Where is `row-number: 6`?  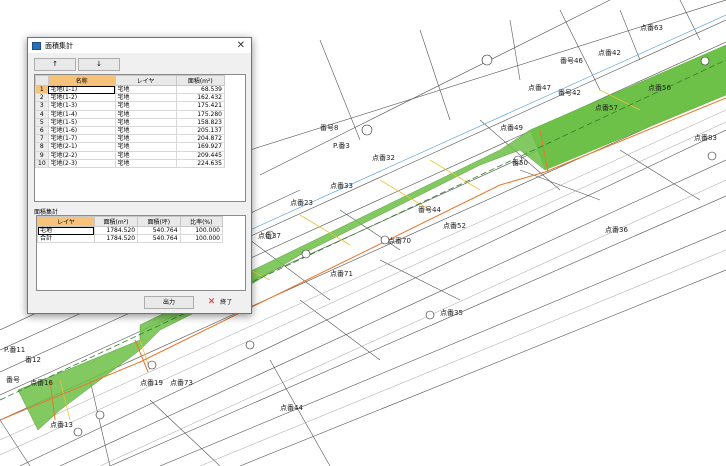 row-number: 6 is located at coordinates (42, 130).